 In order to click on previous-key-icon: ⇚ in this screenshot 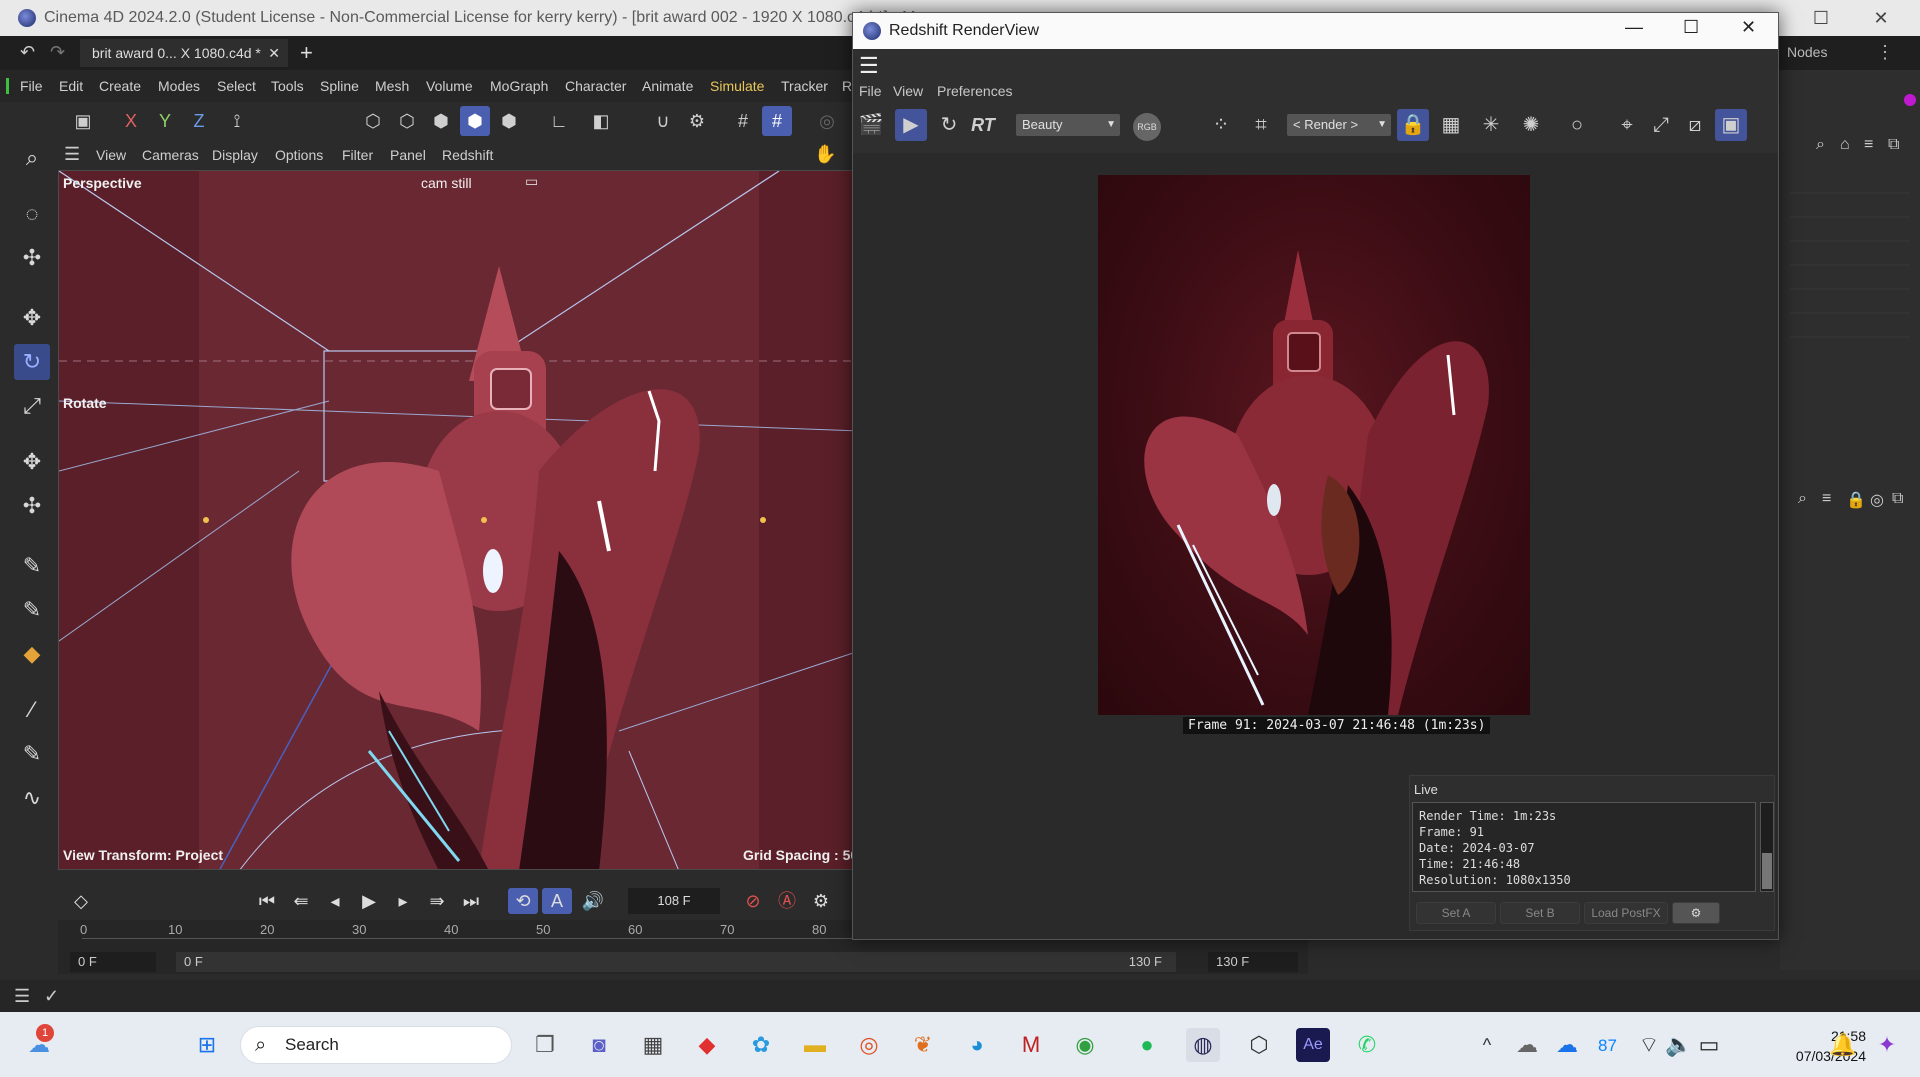, I will do `click(301, 901)`.